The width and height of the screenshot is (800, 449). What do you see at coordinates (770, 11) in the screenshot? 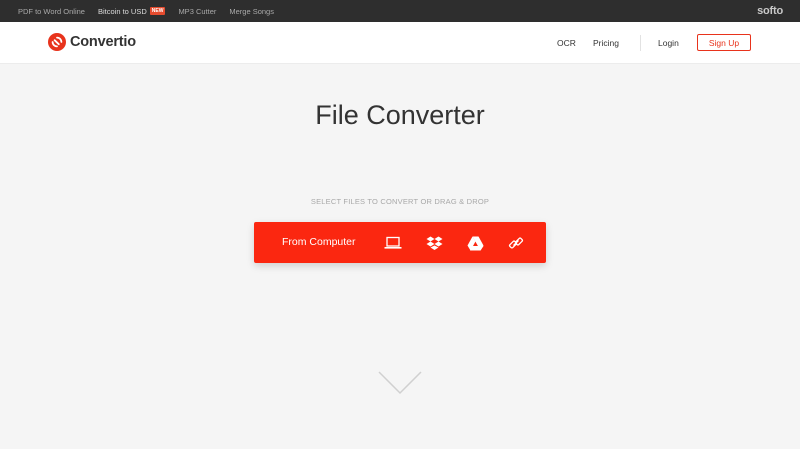
I see `softo-brand-link: softo` at bounding box center [770, 11].